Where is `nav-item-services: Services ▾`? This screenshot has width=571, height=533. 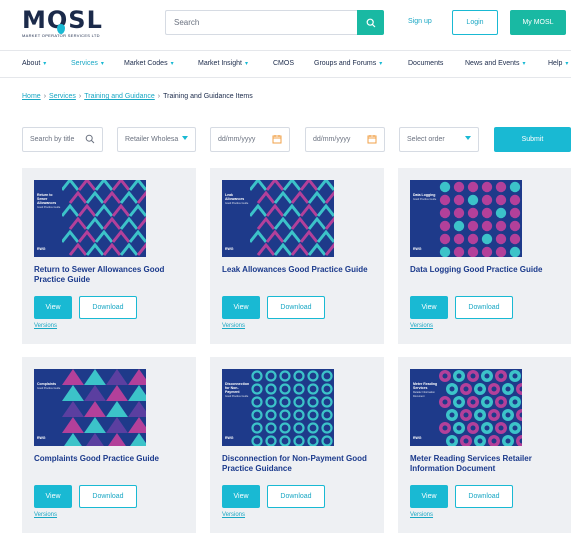
nav-item-services: Services ▾ is located at coordinates (87, 63).